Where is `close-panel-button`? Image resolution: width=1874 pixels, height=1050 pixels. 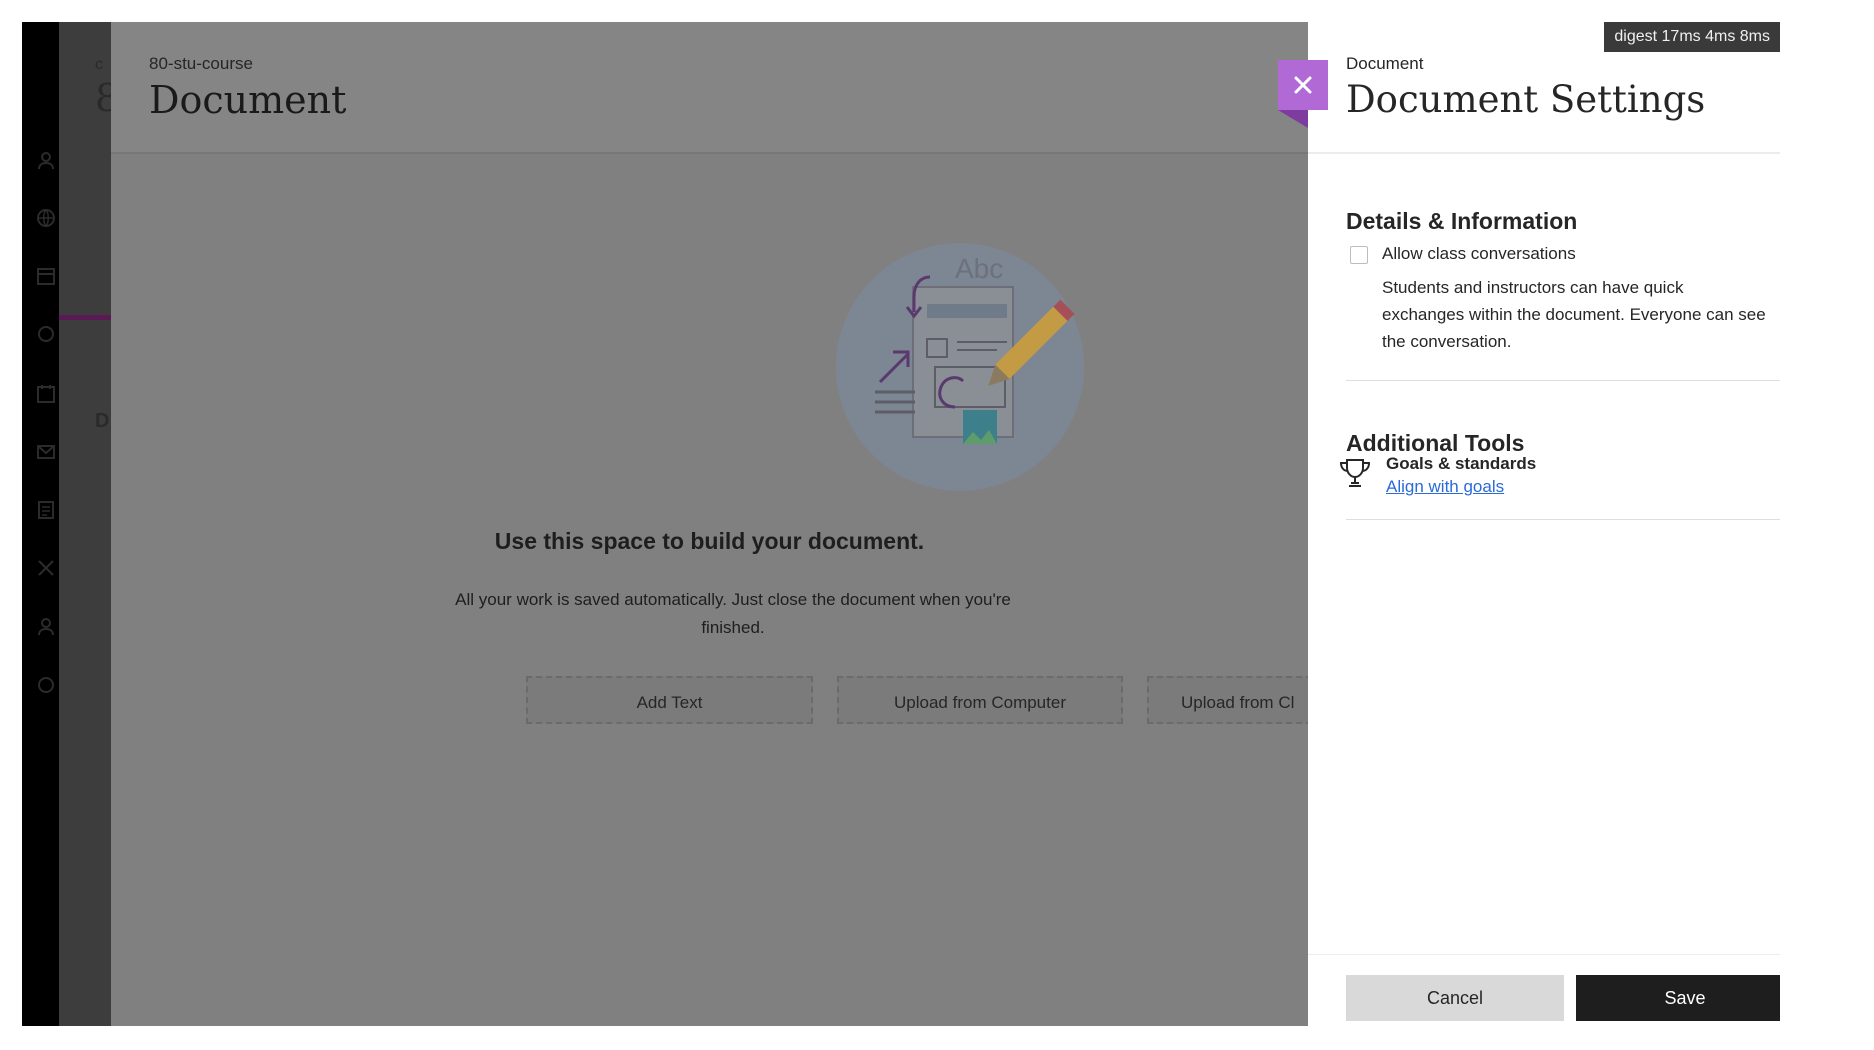 close-panel-button is located at coordinates (1303, 85).